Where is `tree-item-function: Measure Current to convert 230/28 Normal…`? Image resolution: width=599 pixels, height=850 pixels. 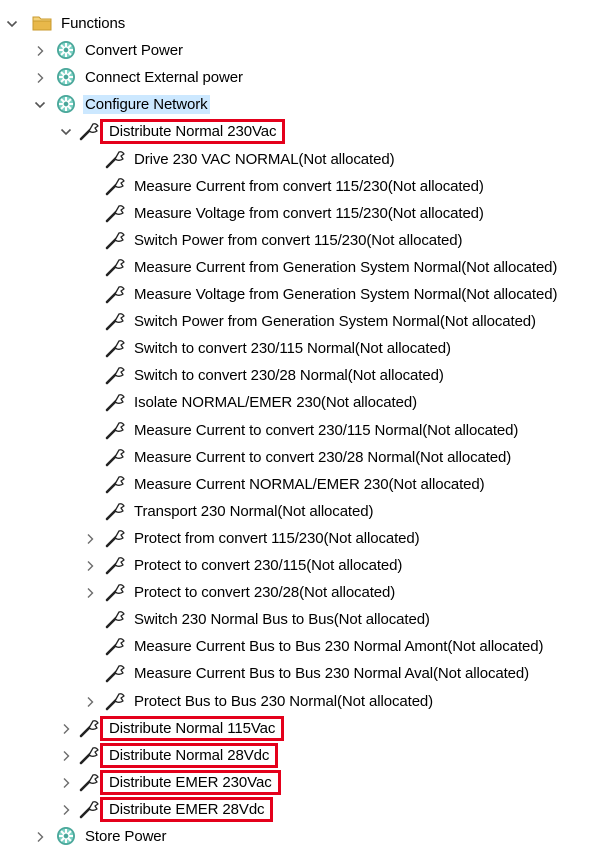 tree-item-function: Measure Current to convert 230/28 Normal… is located at coordinates (299, 457).